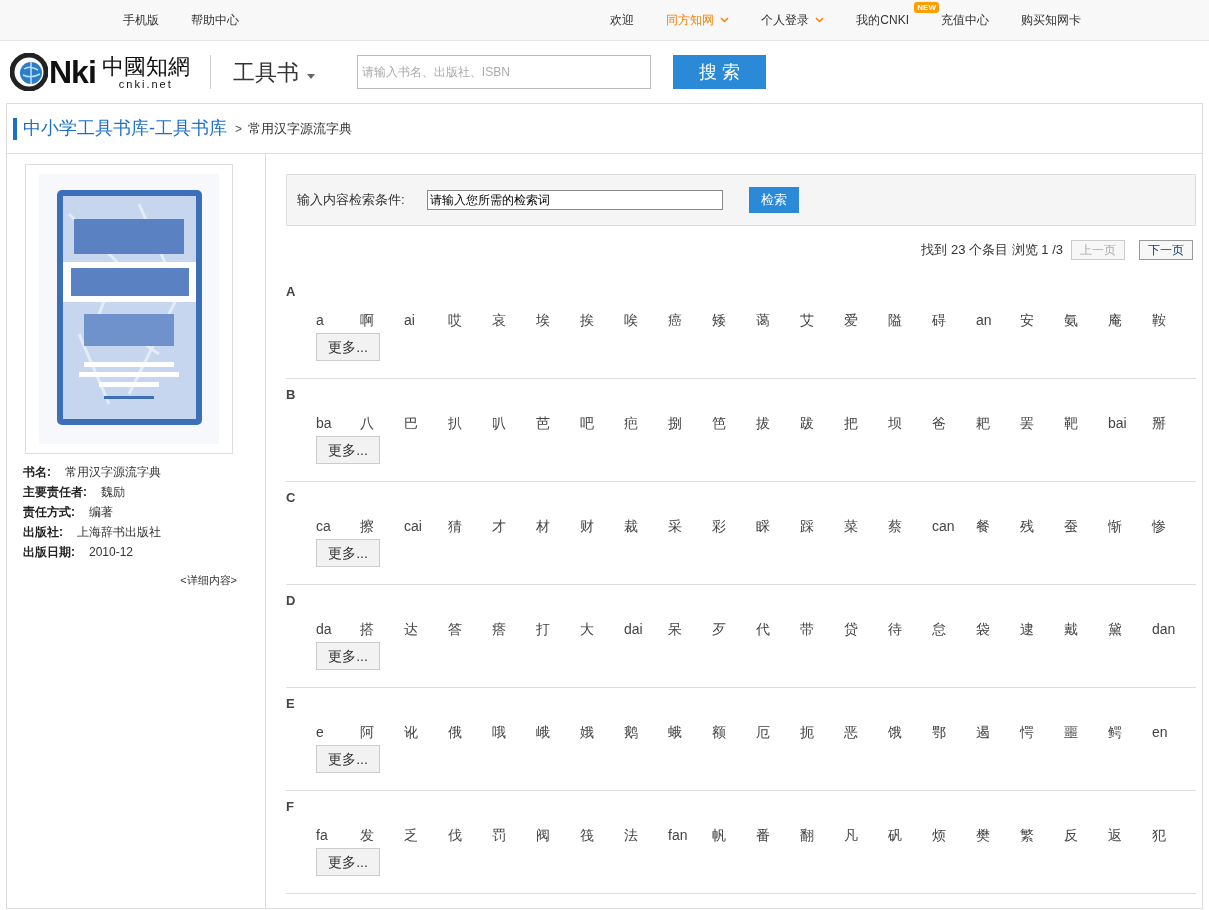 The image size is (1209, 910). I want to click on index-link: 把, so click(866, 423).